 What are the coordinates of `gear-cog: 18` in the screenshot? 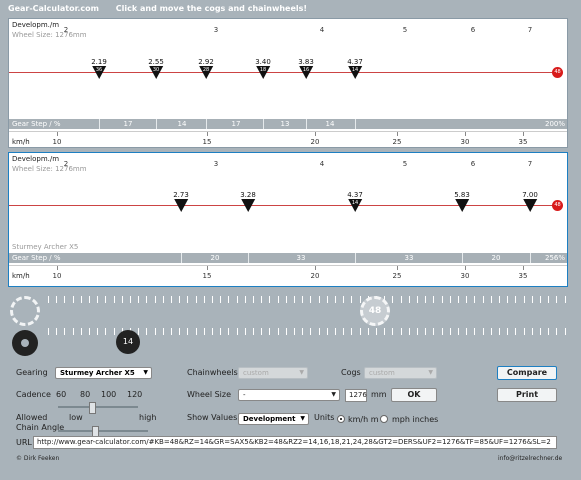 It's located at (263, 70).